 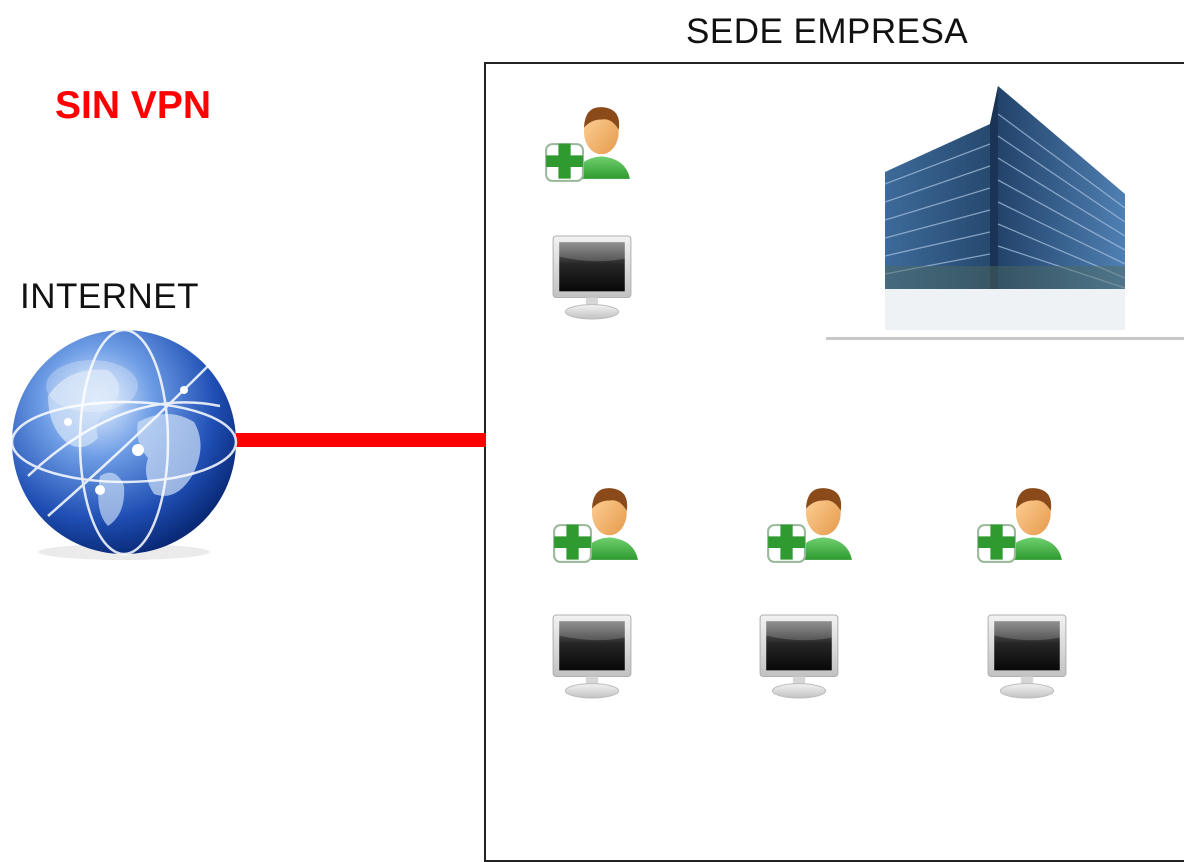 What do you see at coordinates (109, 296) in the screenshot?
I see `internet-label: INTERNET` at bounding box center [109, 296].